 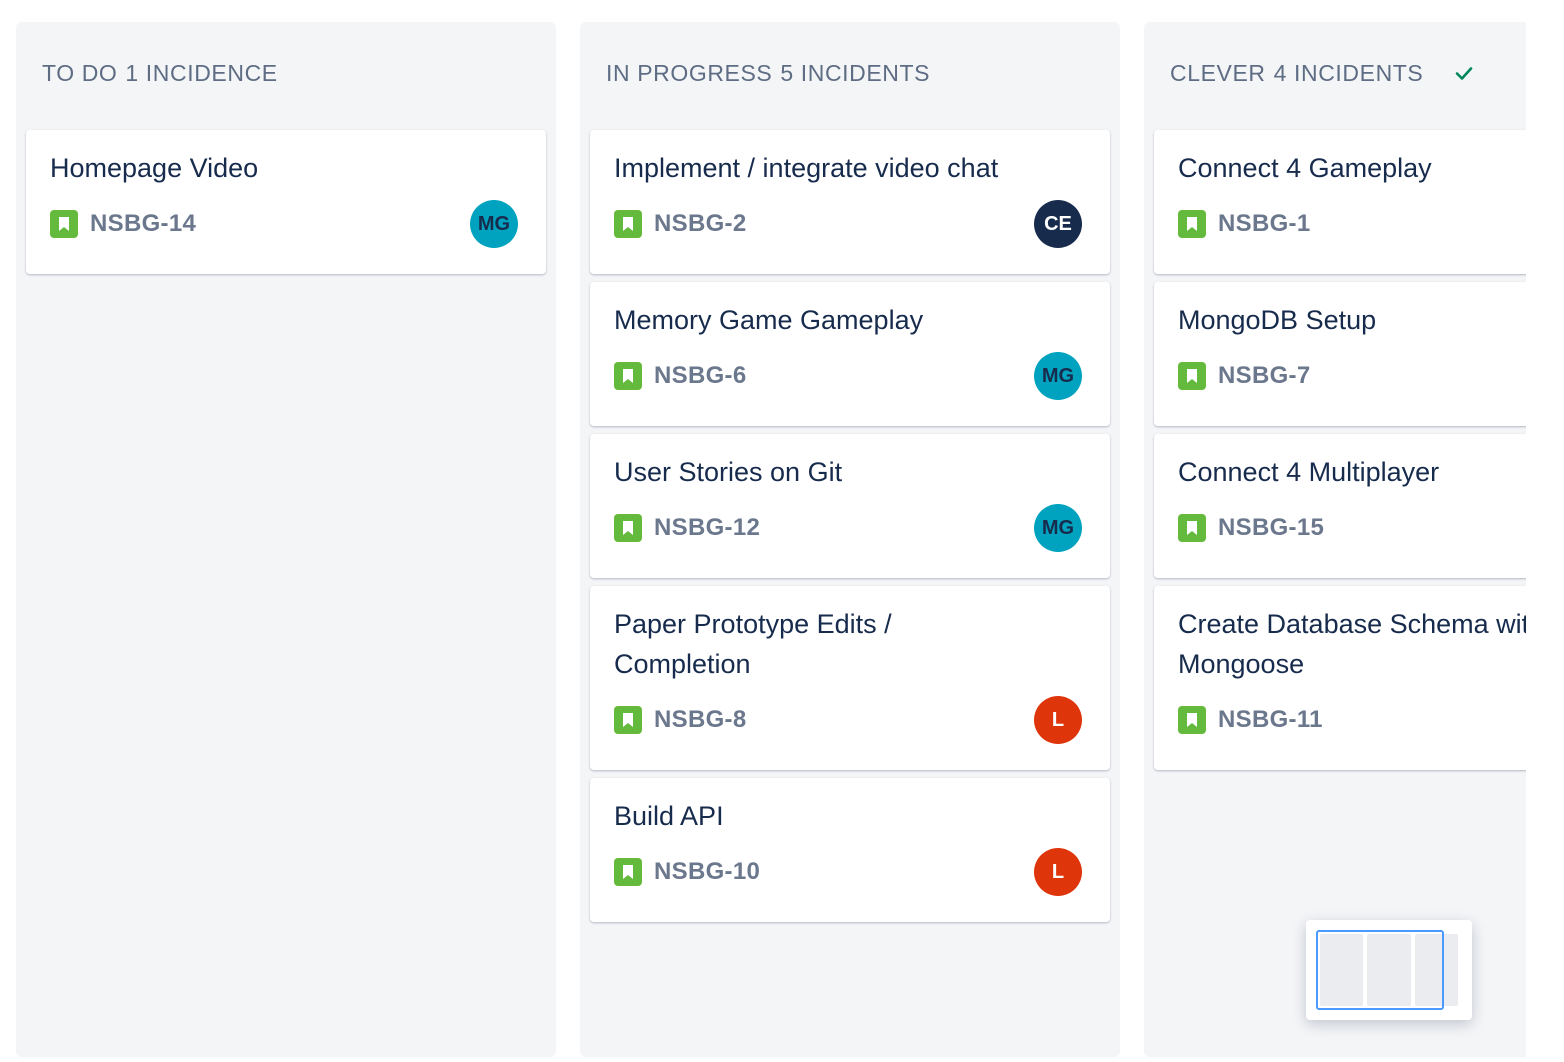 I want to click on column-count: 5 INCIDENTS, so click(x=855, y=72).